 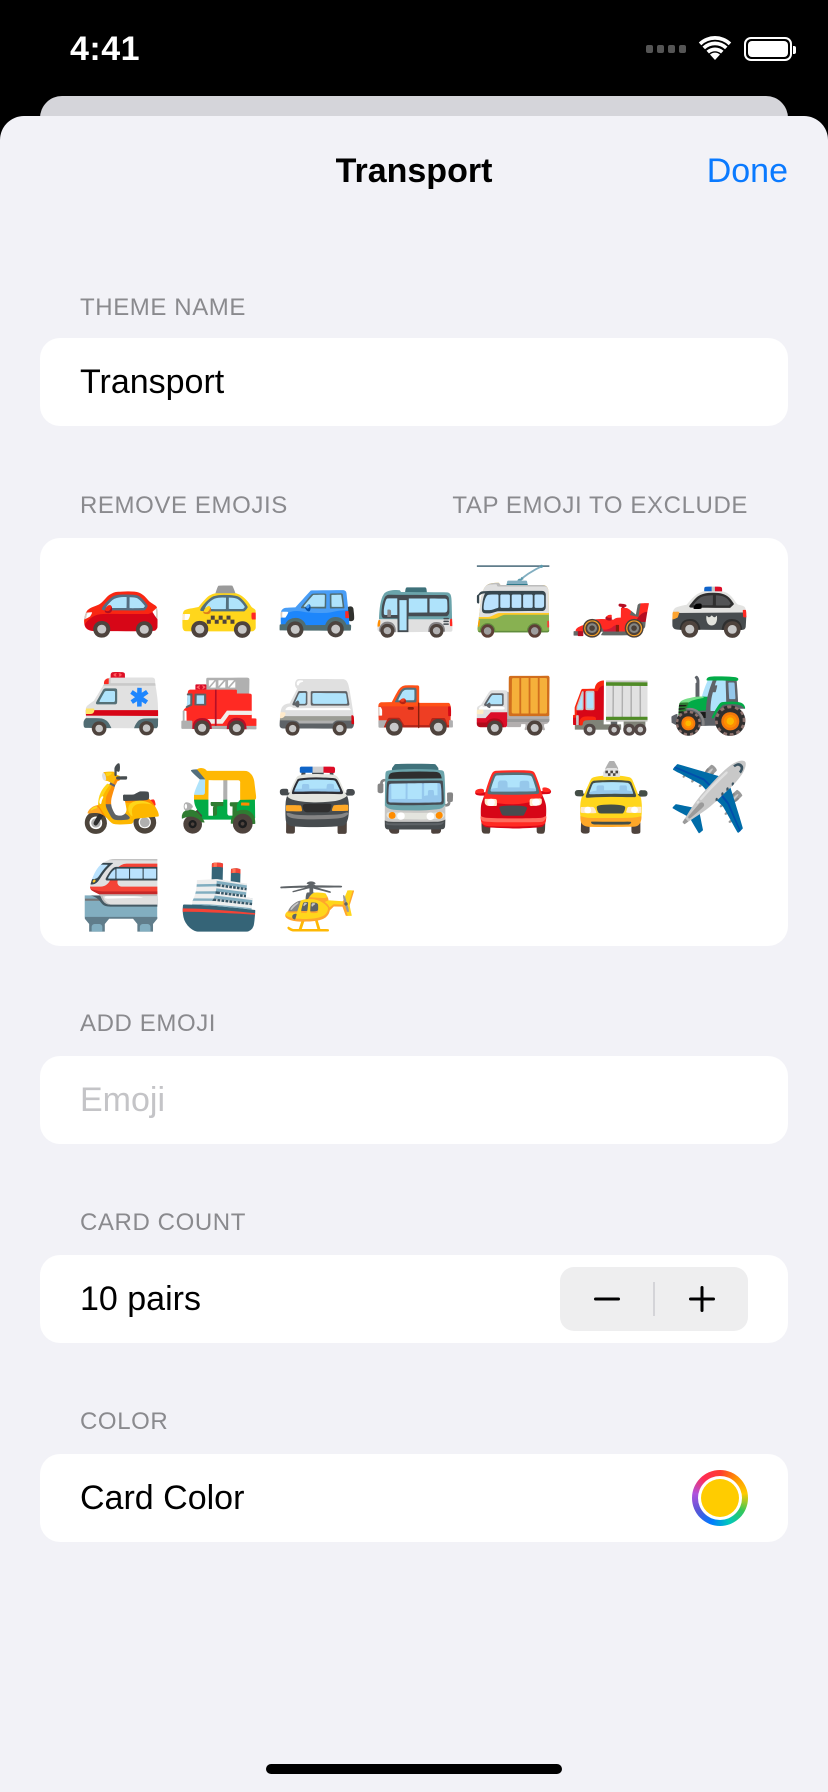 What do you see at coordinates (140, 1298) in the screenshot?
I see `card-count-label: 10 pairs` at bounding box center [140, 1298].